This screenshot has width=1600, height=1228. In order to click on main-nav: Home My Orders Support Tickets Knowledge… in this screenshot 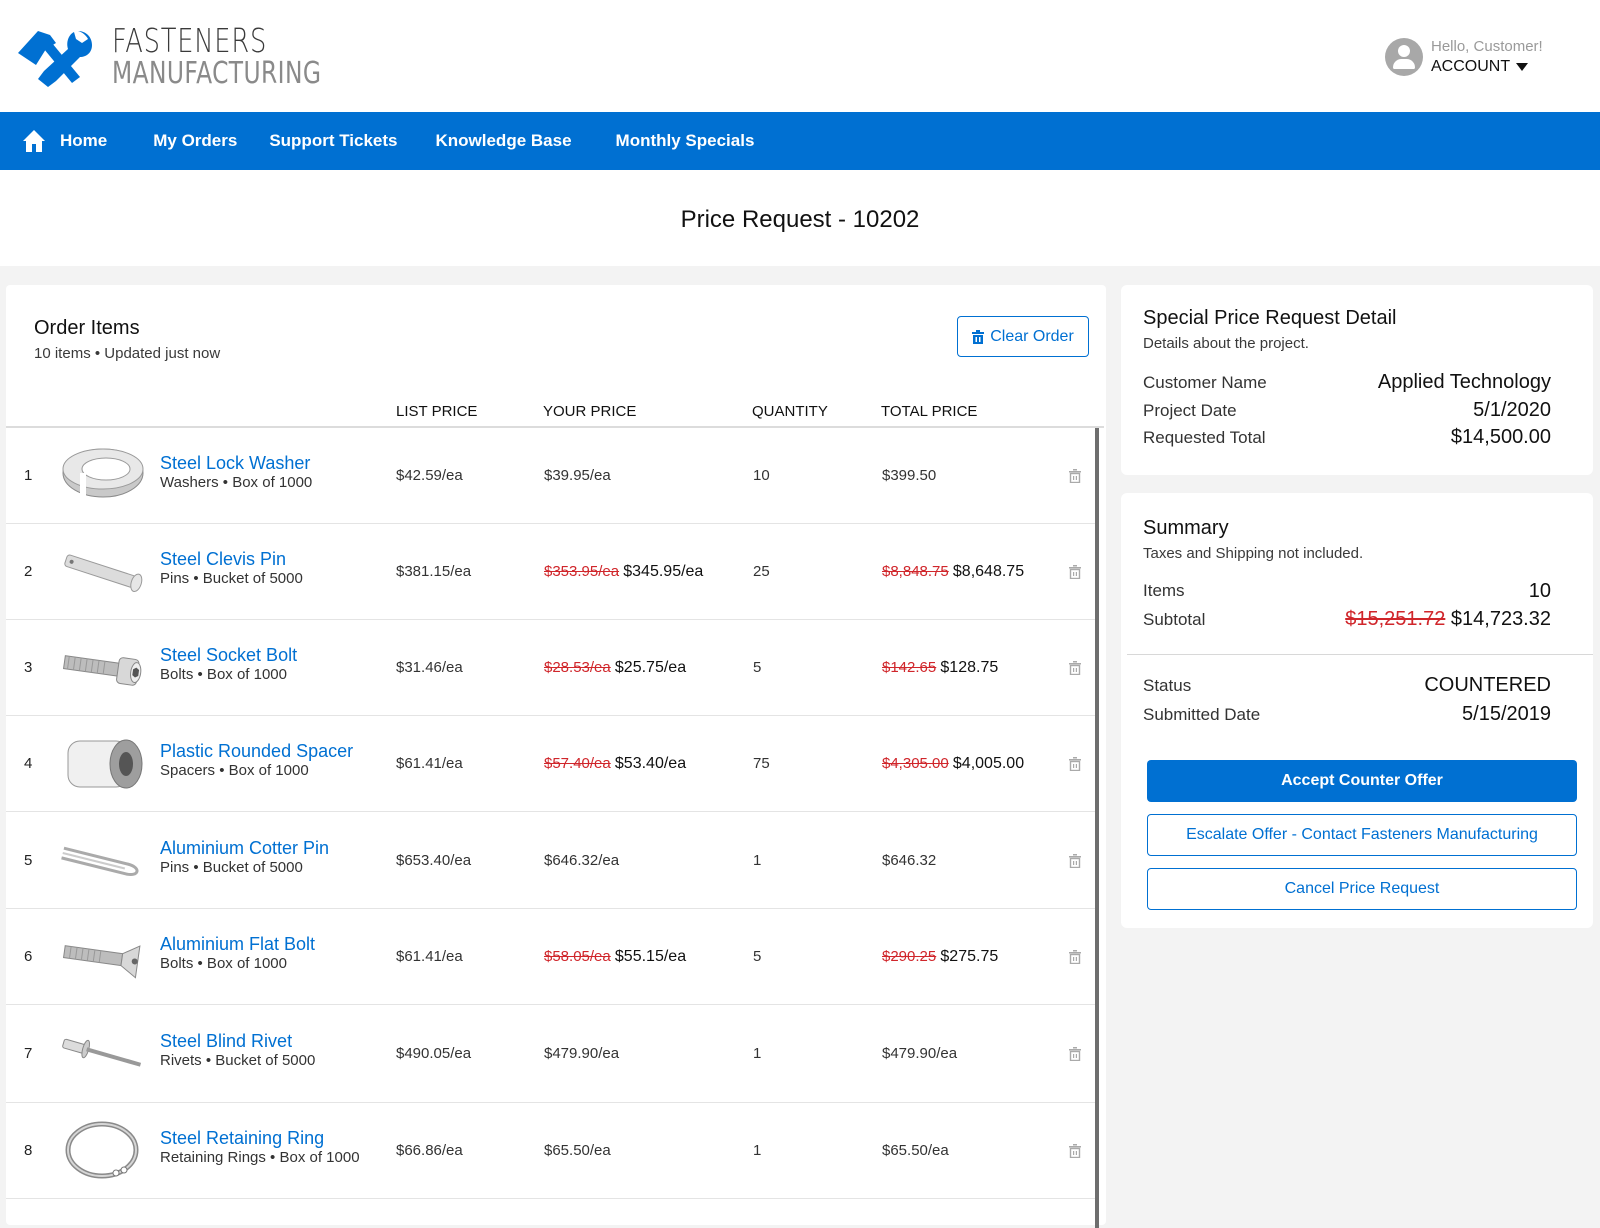, I will do `click(800, 141)`.